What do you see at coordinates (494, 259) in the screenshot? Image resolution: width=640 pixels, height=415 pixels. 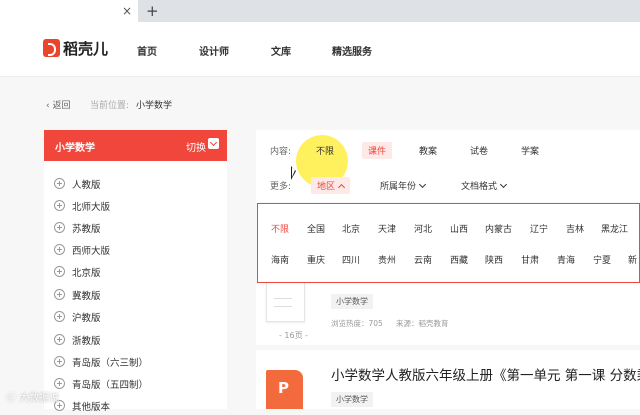 I see `region-shaanxi: 陕西` at bounding box center [494, 259].